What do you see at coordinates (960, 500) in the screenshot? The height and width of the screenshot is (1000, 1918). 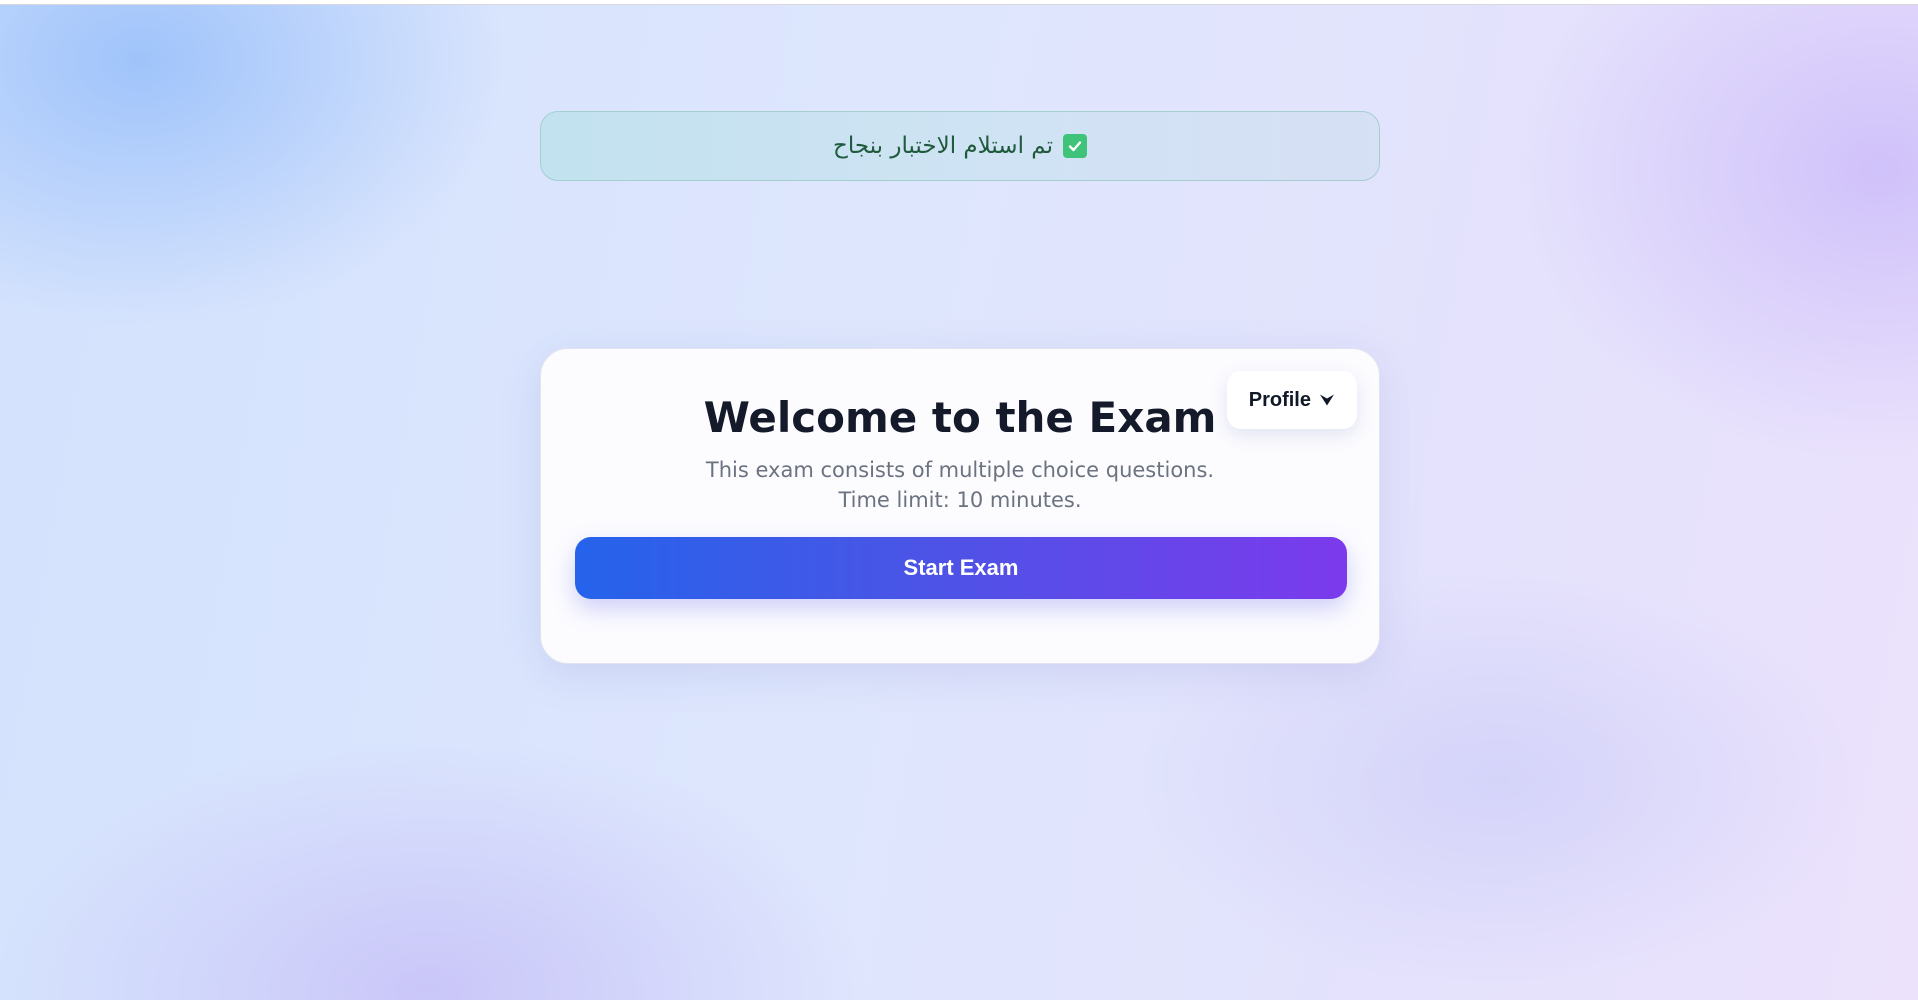 I see `description-line-2: Time limit: 10 minutes.` at bounding box center [960, 500].